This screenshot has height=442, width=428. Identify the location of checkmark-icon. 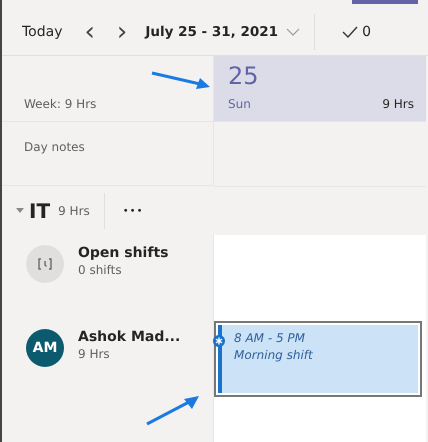
(350, 32).